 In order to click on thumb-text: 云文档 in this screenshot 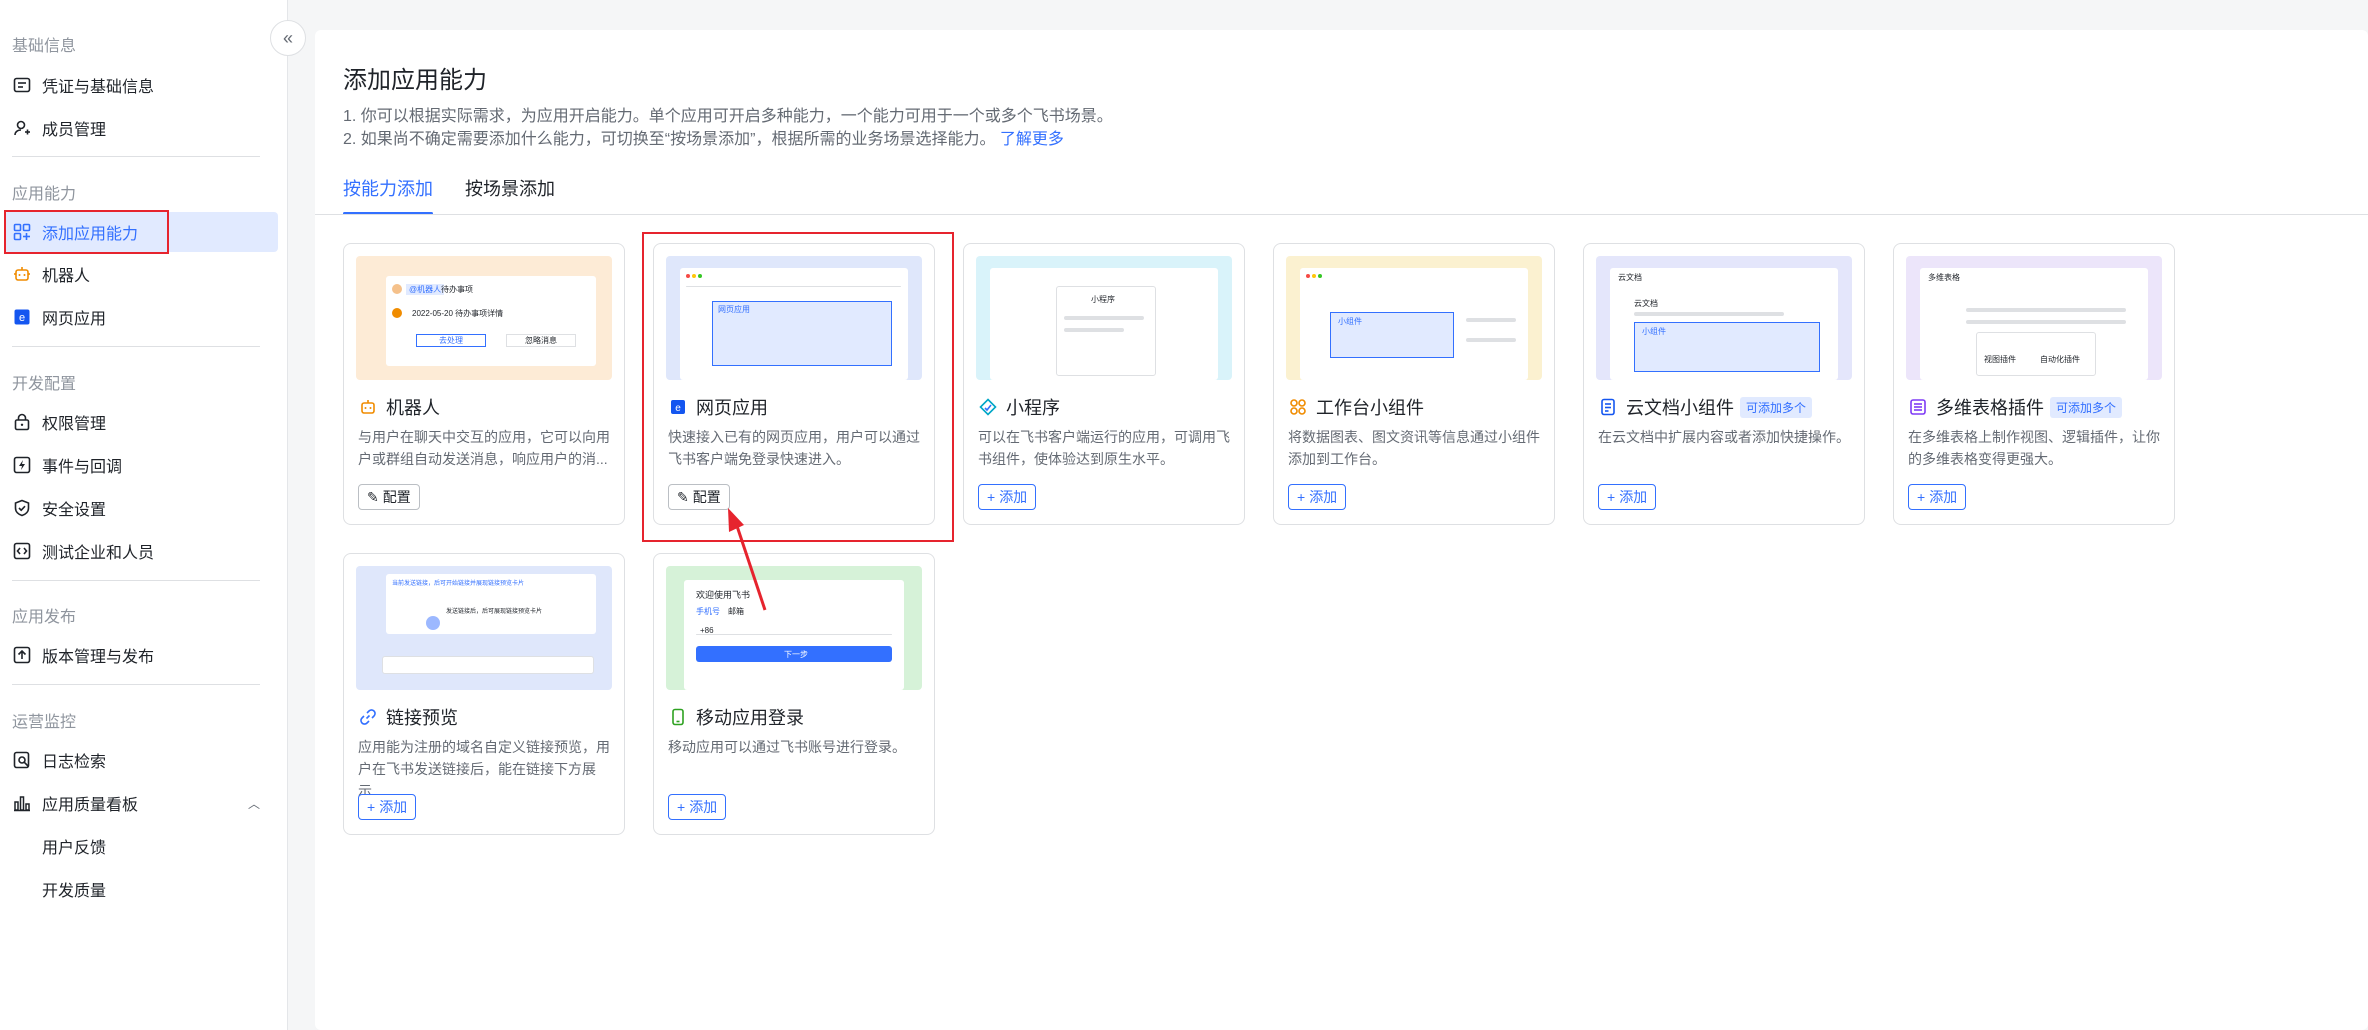, I will do `click(1646, 303)`.